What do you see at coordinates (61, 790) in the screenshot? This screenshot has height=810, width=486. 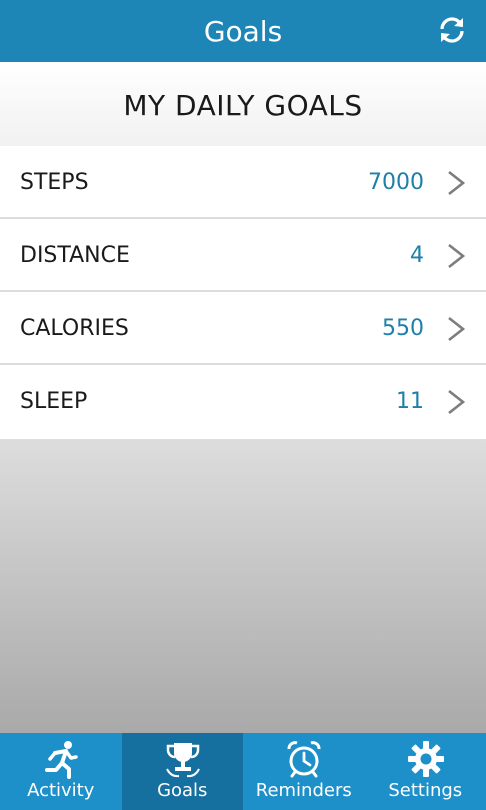 I see `tab-label: Activity` at bounding box center [61, 790].